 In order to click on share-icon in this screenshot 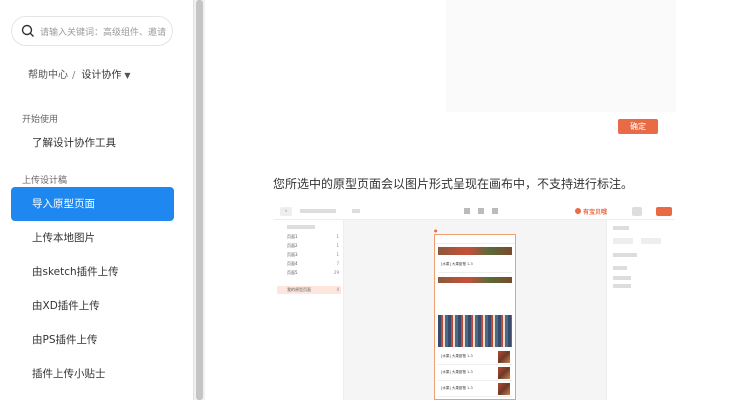, I will do `click(637, 211)`.